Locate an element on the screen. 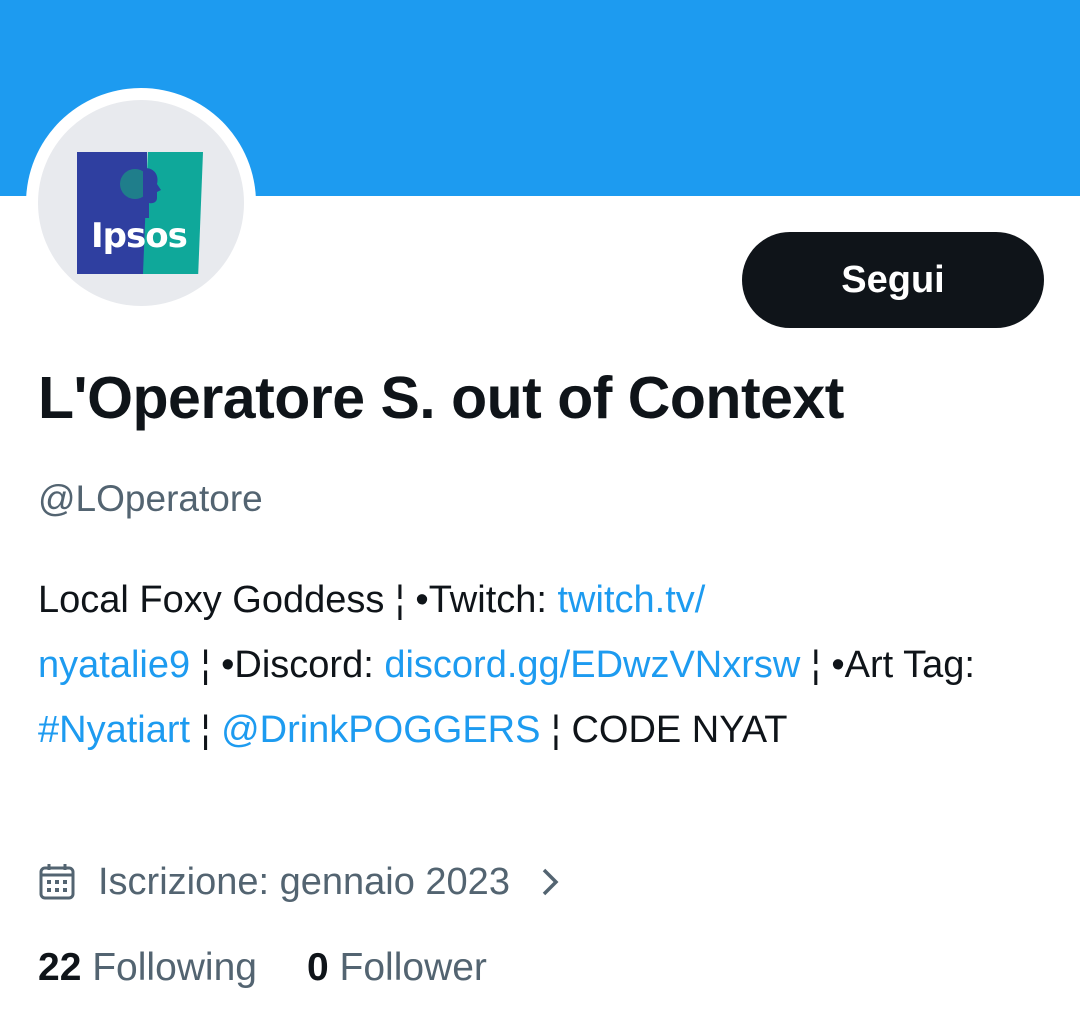 The image size is (1080, 1030). ipsos-logo: Ipsos is located at coordinates (140, 213).